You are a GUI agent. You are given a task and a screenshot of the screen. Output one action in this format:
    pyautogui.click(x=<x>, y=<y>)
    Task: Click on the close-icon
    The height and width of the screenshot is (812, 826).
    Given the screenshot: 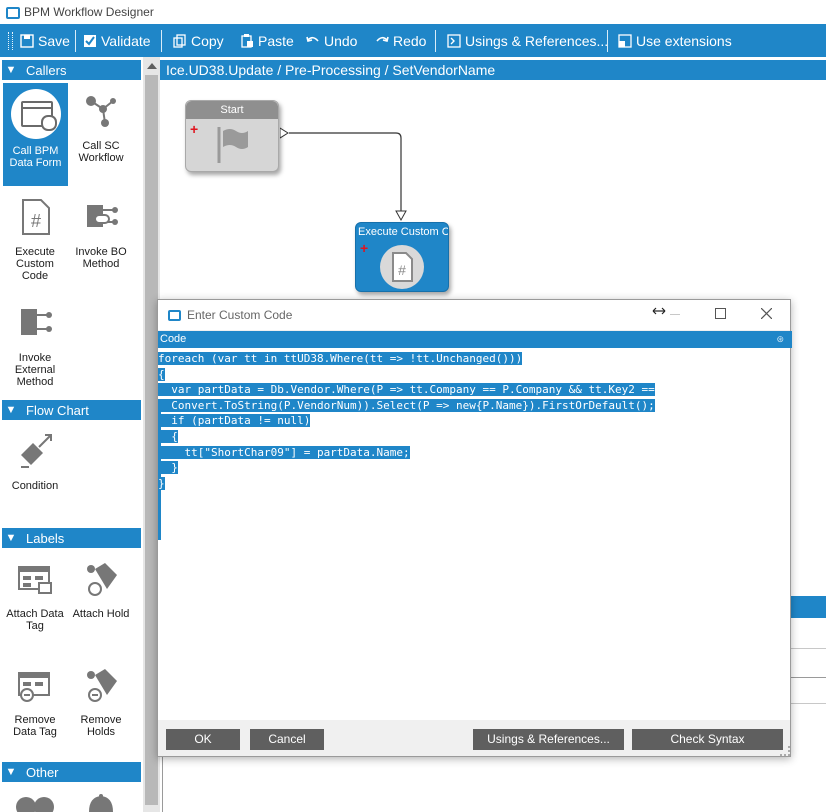 What is the action you would take?
    pyautogui.click(x=766, y=313)
    